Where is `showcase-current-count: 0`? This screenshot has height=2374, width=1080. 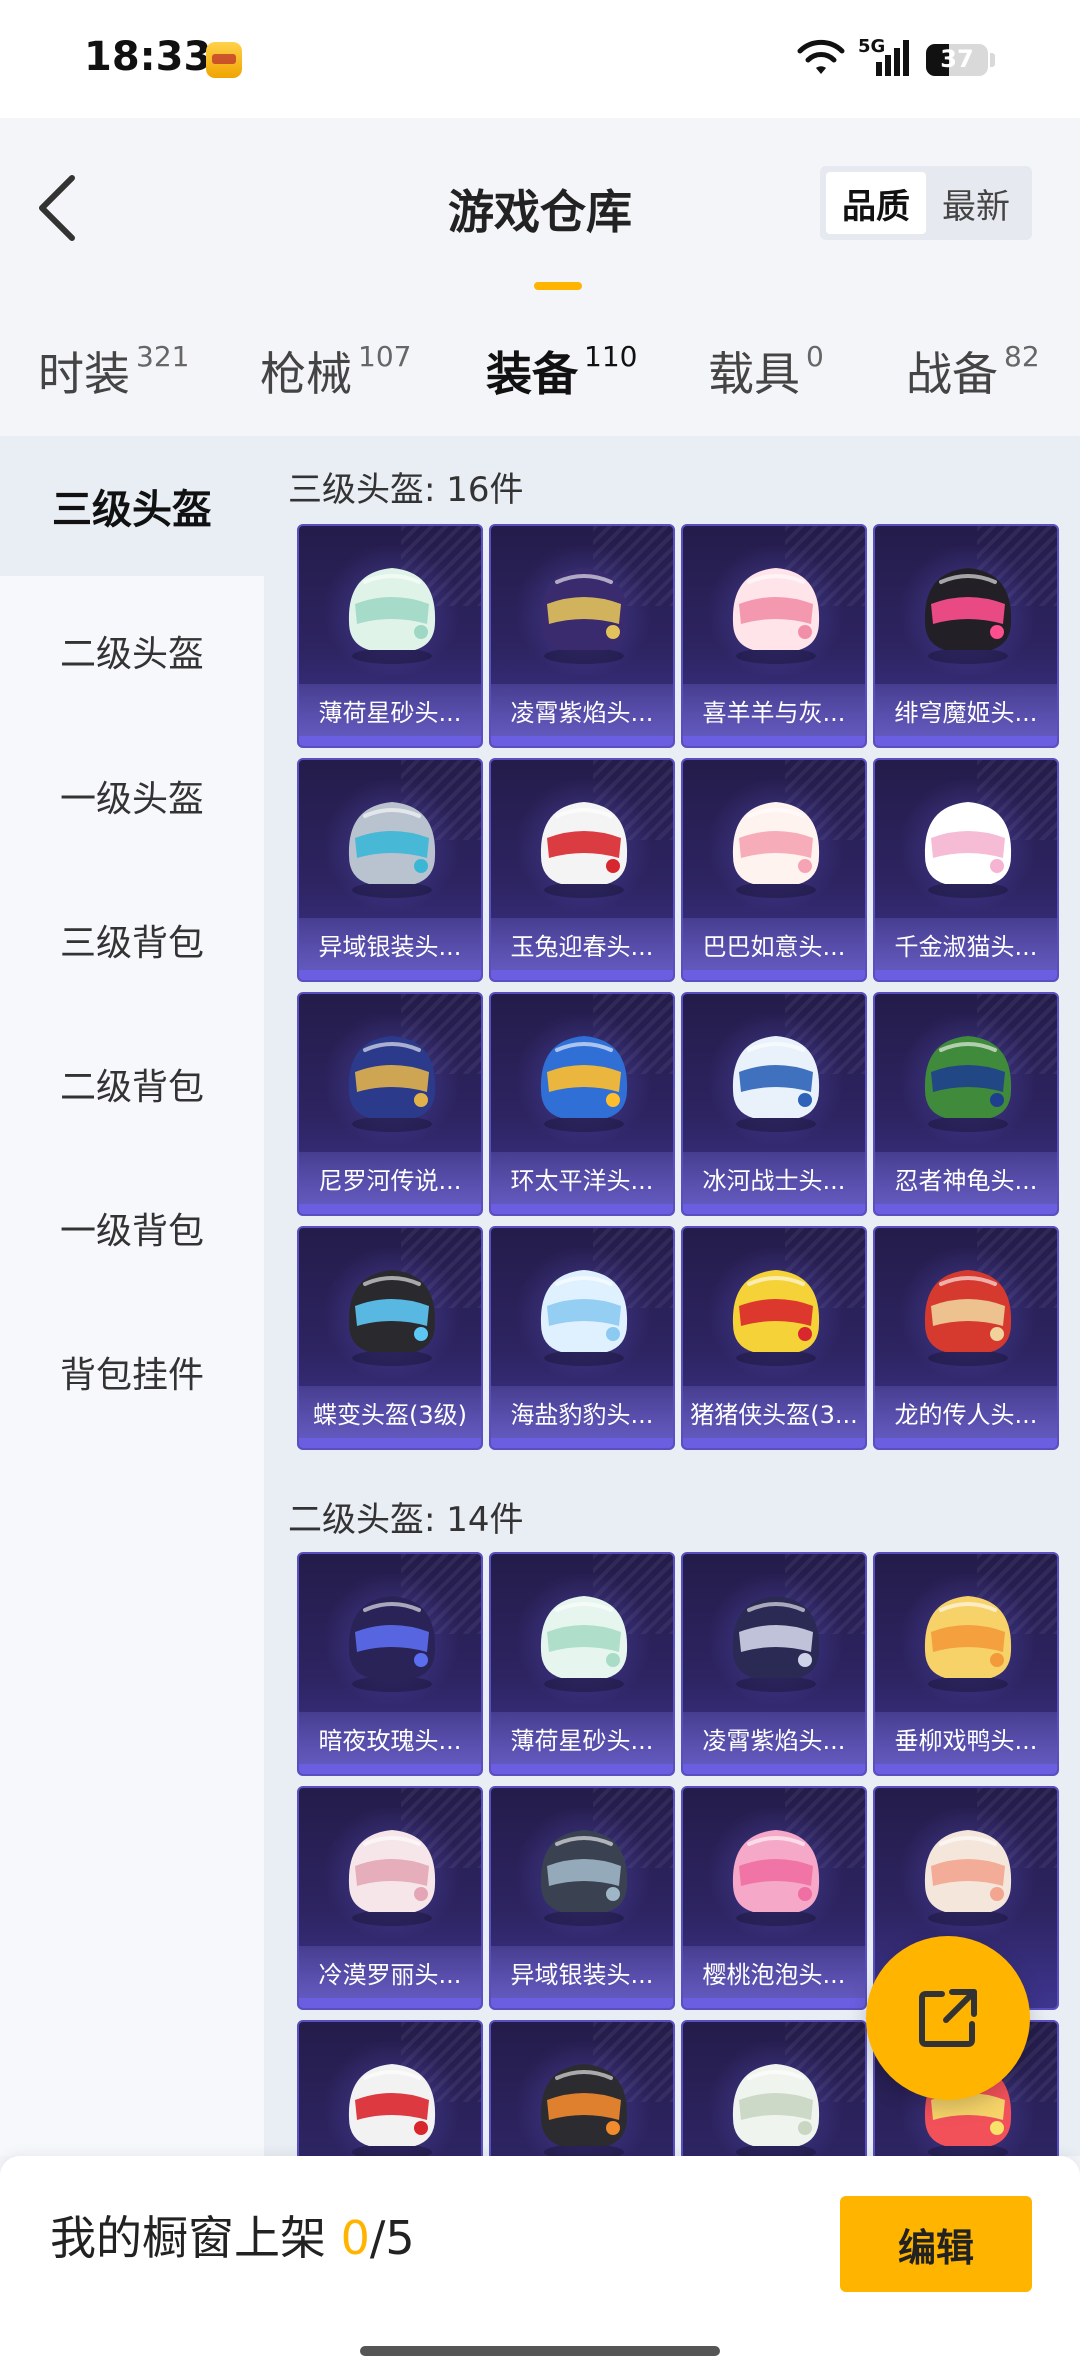 showcase-current-count: 0 is located at coordinates (355, 2238).